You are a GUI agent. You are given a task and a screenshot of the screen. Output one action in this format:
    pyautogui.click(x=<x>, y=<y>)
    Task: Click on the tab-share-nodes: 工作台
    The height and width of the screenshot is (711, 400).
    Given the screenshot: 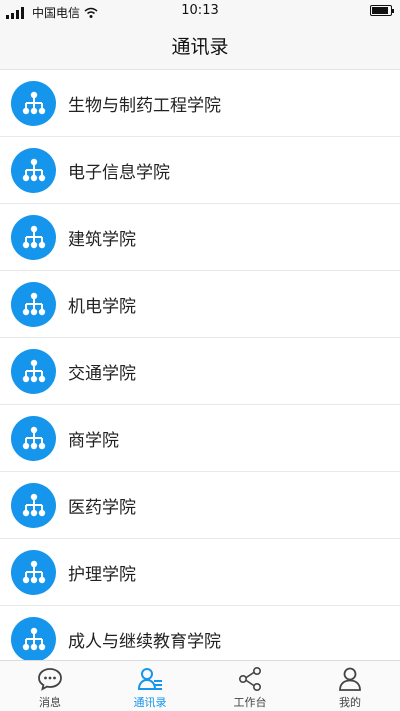 What is the action you would take?
    pyautogui.click(x=250, y=686)
    